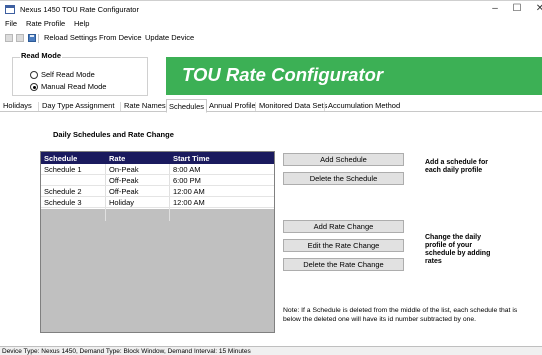 This screenshot has width=542, height=355. Describe the element at coordinates (169, 37) in the screenshot. I see `update-device-button: Update Device` at that location.